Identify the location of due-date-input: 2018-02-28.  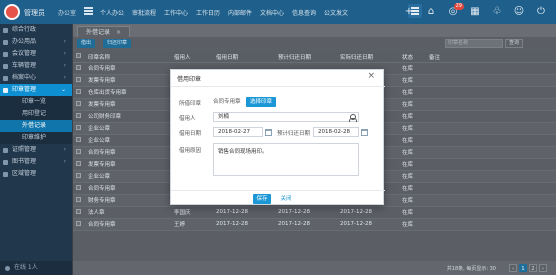
(336, 132).